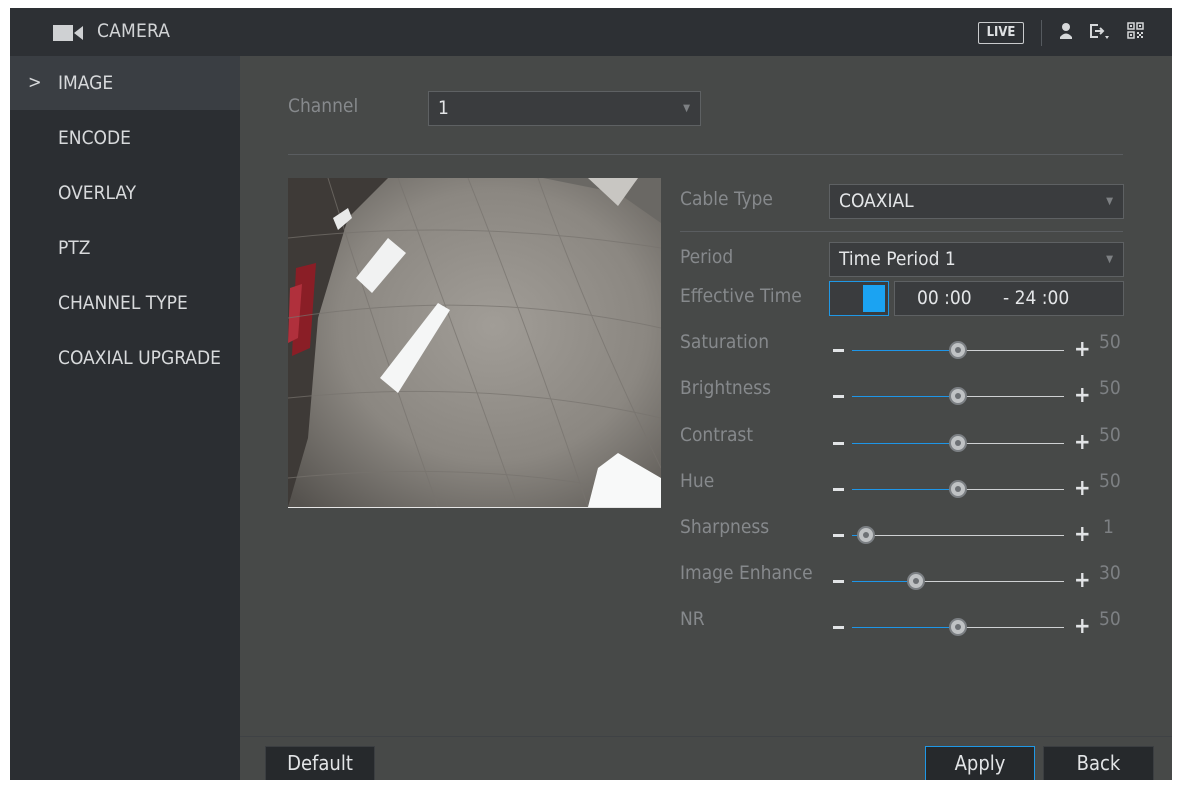 Image resolution: width=1178 pixels, height=785 pixels. I want to click on slider-label: Hue, so click(697, 481).